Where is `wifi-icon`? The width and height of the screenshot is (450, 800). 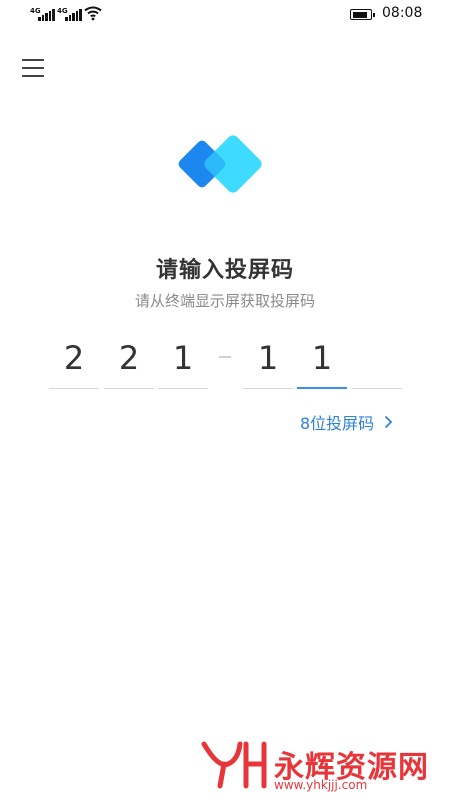 wifi-icon is located at coordinates (93, 13).